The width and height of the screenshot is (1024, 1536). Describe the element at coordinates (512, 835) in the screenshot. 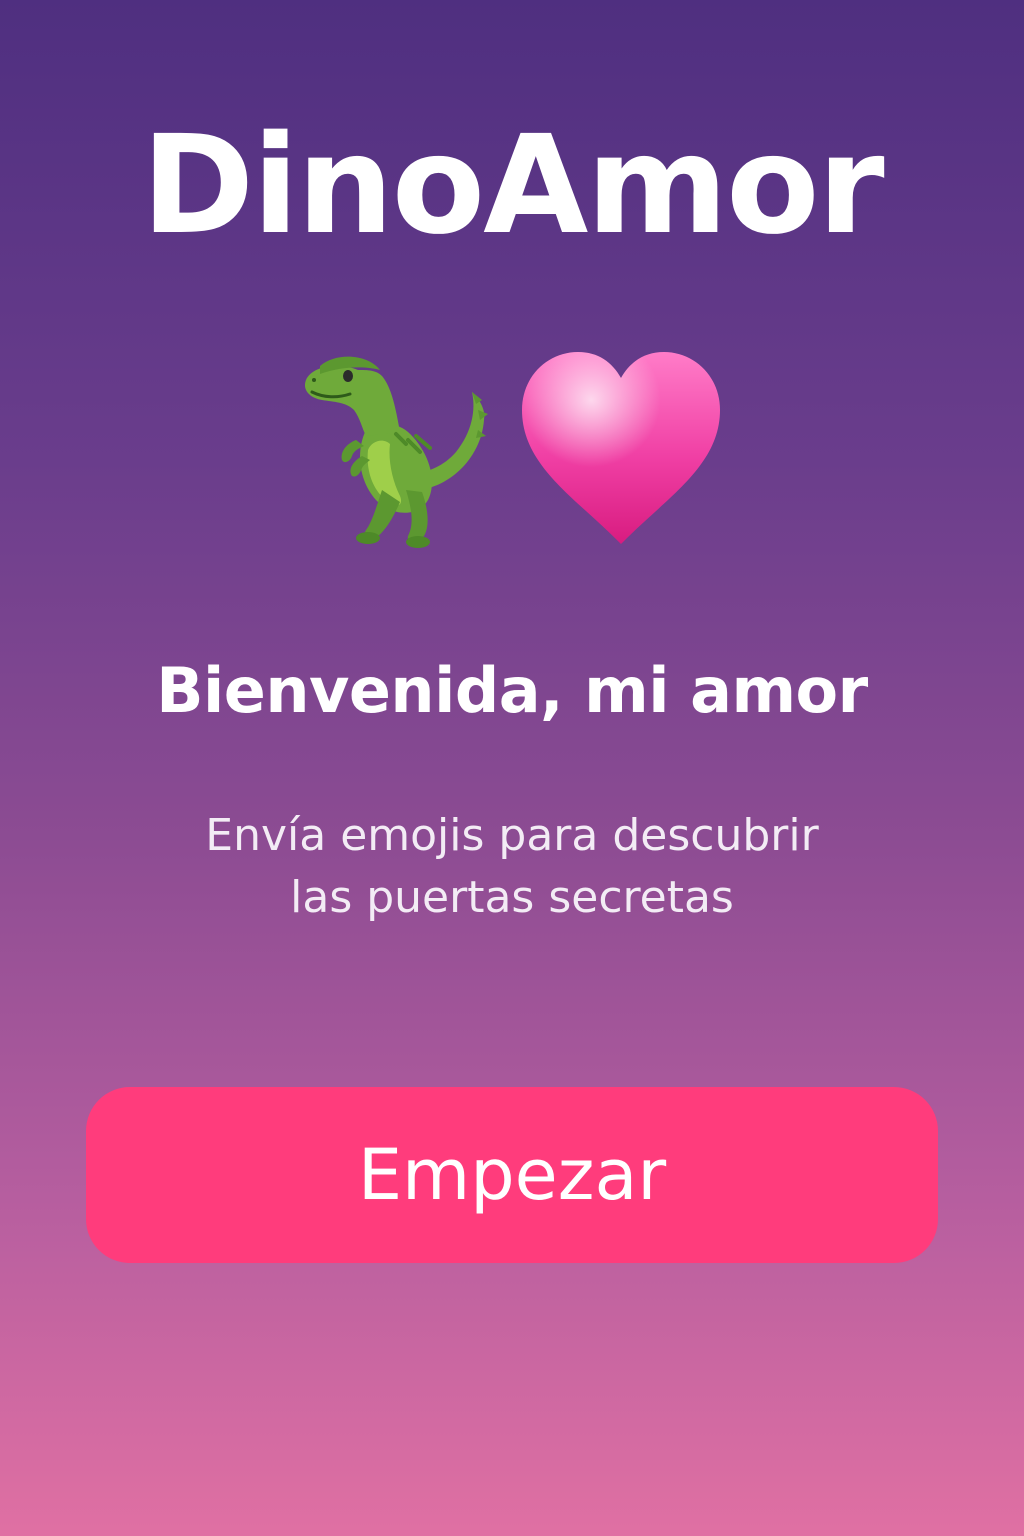

I see `subtitle-line-1: Envía emojis para descubrir` at that location.